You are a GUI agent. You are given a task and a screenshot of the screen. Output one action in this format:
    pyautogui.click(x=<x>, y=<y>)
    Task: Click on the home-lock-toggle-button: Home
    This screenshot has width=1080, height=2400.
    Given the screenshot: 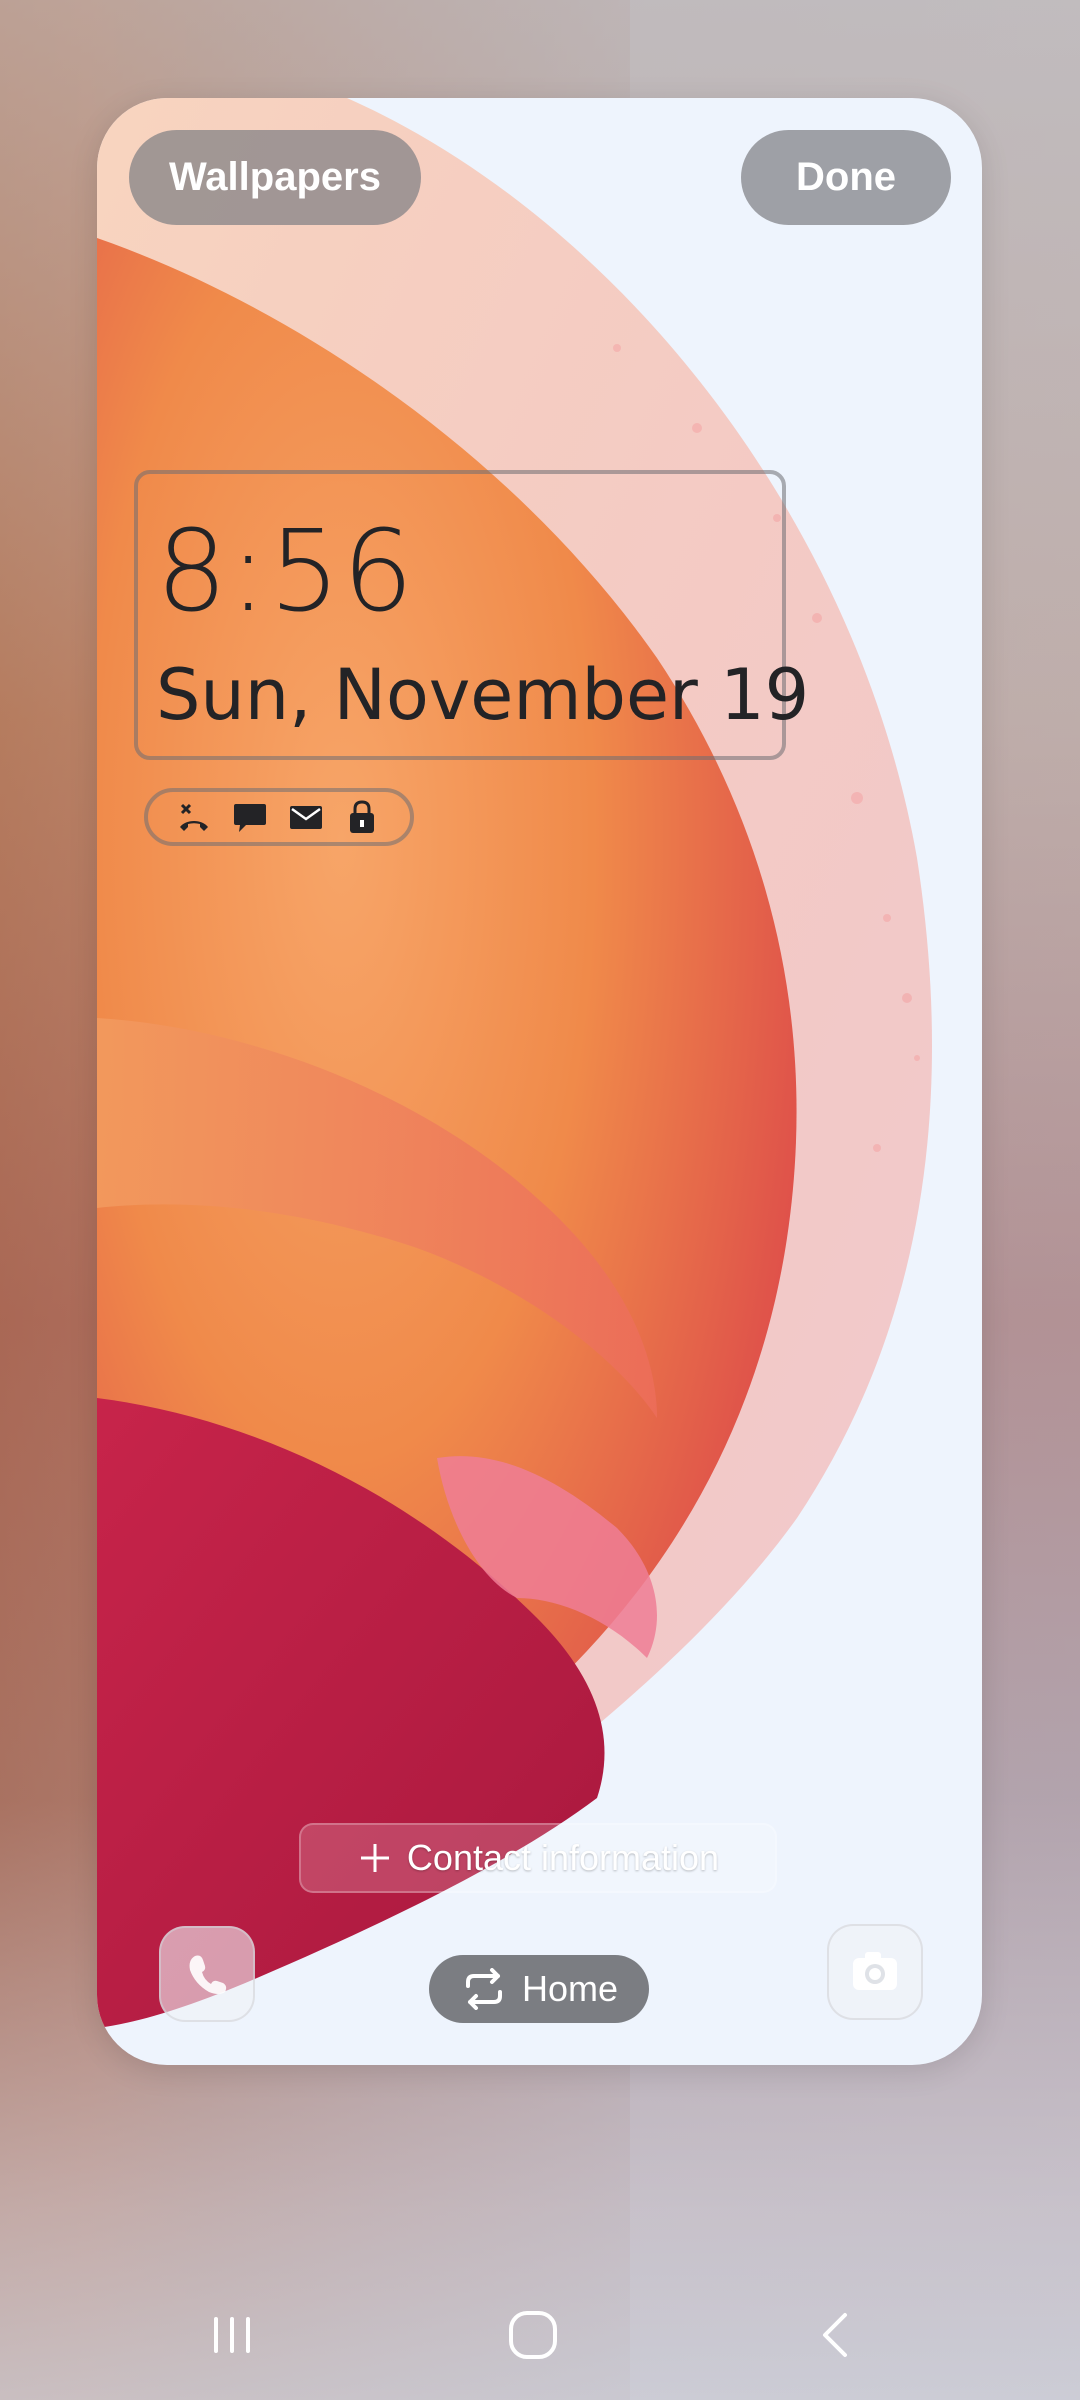 What is the action you would take?
    pyautogui.click(x=539, y=1989)
    